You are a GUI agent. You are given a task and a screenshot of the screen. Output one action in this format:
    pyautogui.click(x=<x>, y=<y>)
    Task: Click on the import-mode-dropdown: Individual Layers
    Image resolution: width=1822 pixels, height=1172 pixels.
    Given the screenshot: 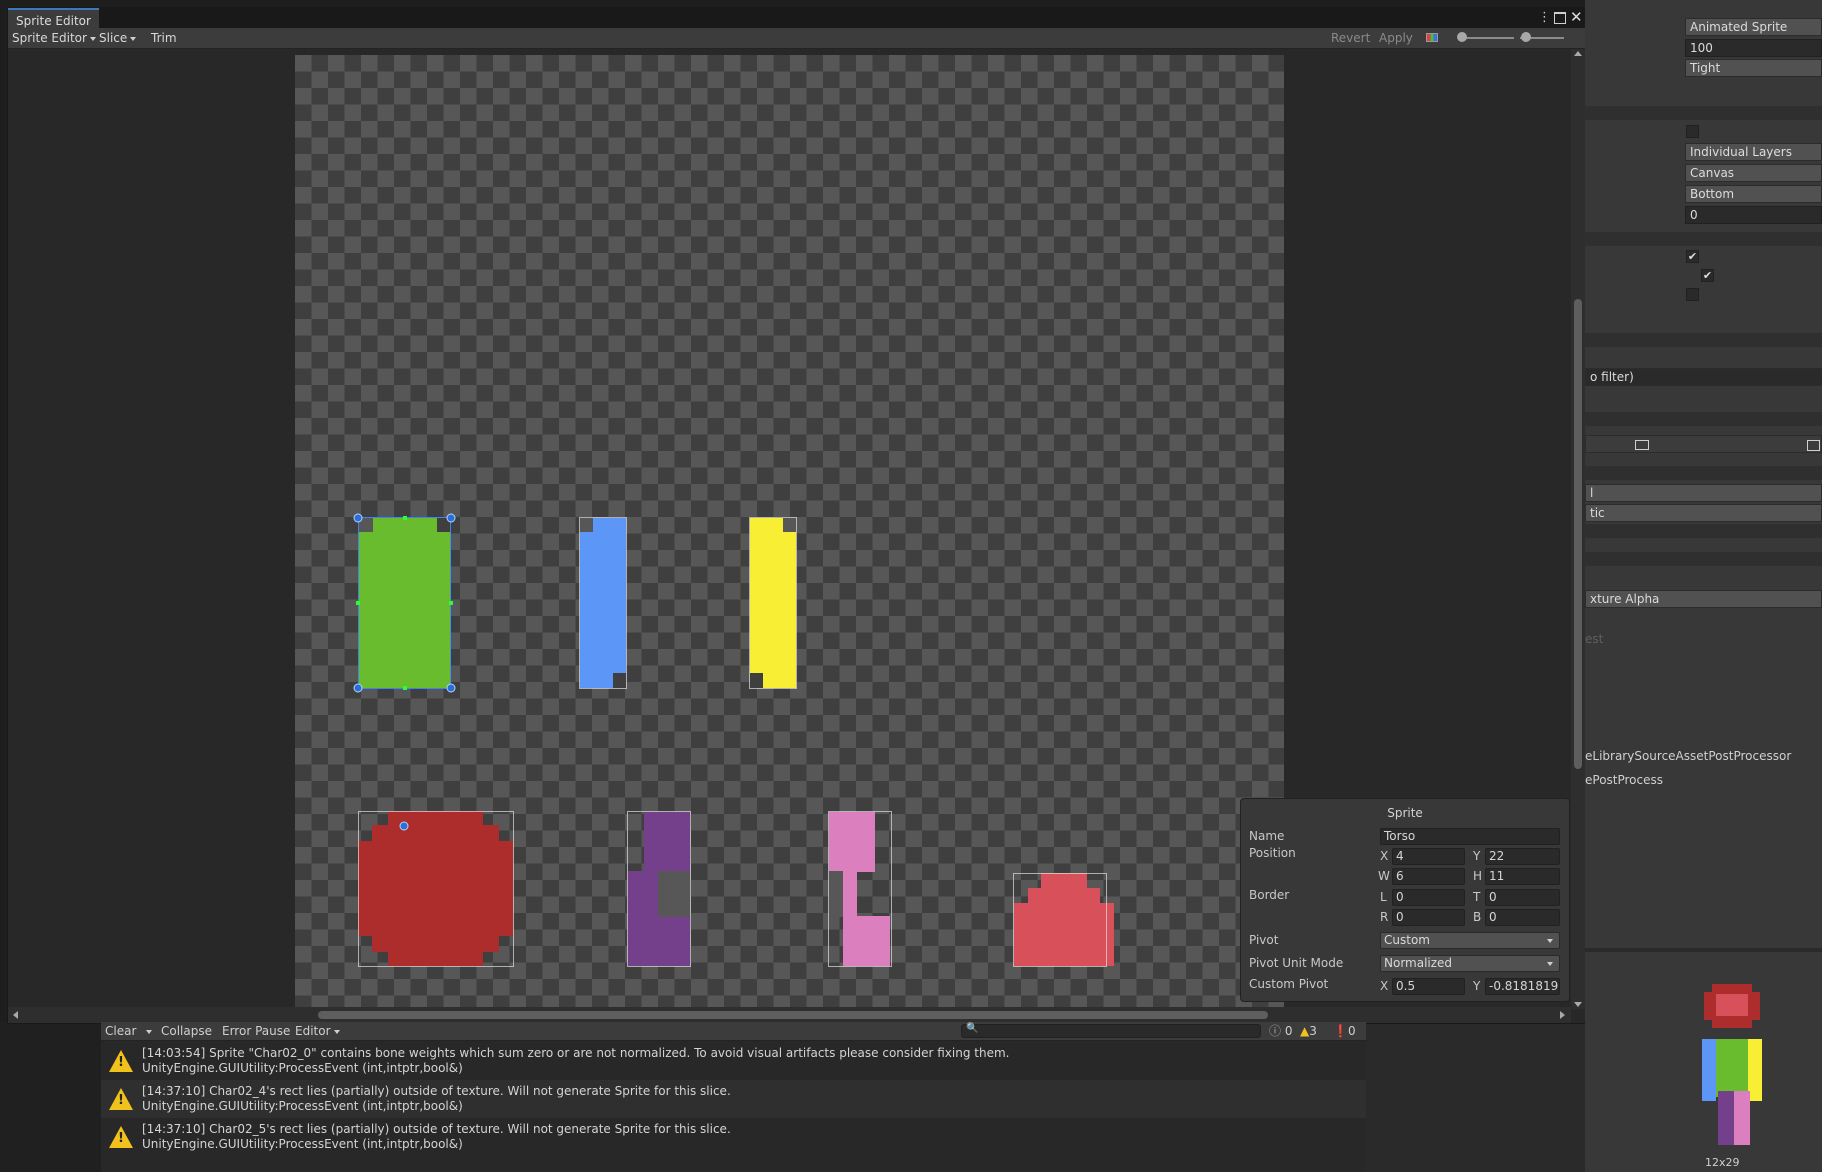 What is the action you would take?
    pyautogui.click(x=1753, y=152)
    